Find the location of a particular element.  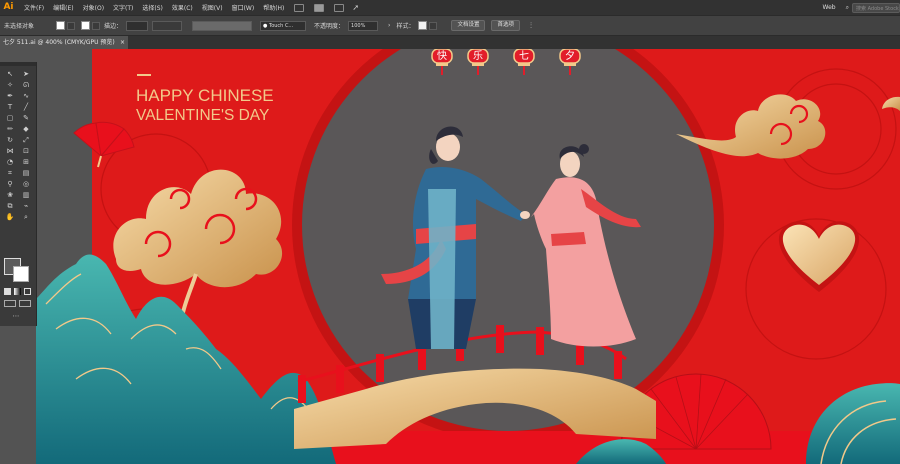

document-tab-title: 七夕 511.ai @ 400% (CMYK/GPU 预览) is located at coordinates (59, 42).